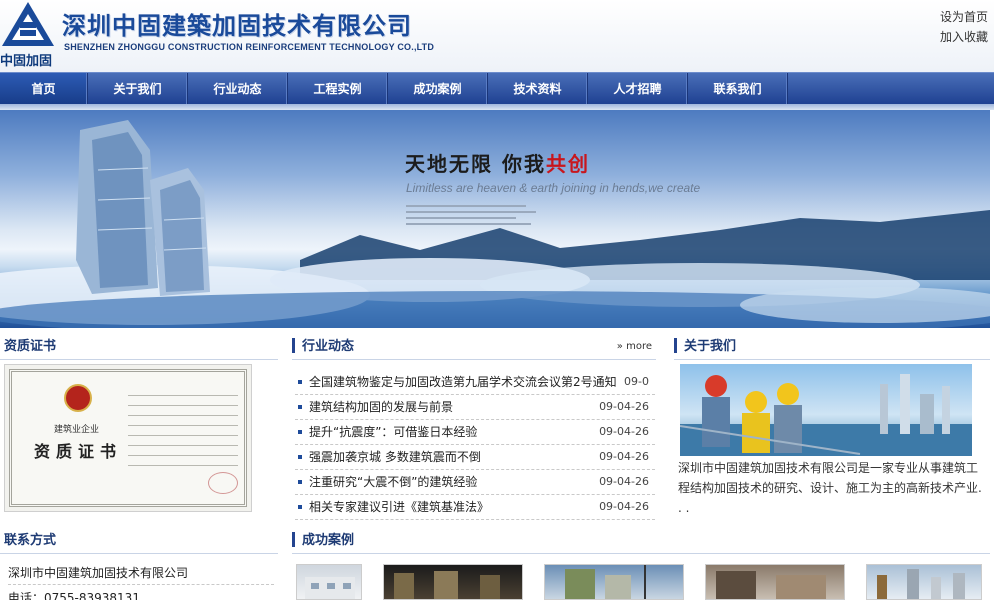 Image resolution: width=994 pixels, height=600 pixels. Describe the element at coordinates (475, 457) in the screenshot. I see `news-item: 强震加袭京城 多数建筑震而不倒 09-04-26` at that location.